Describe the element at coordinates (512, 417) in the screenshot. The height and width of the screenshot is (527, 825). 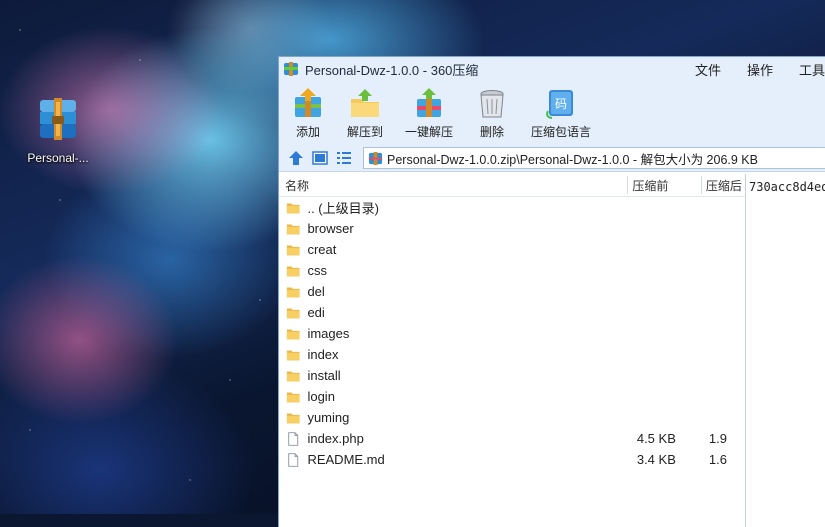
I see `folder-row: yuming` at that location.